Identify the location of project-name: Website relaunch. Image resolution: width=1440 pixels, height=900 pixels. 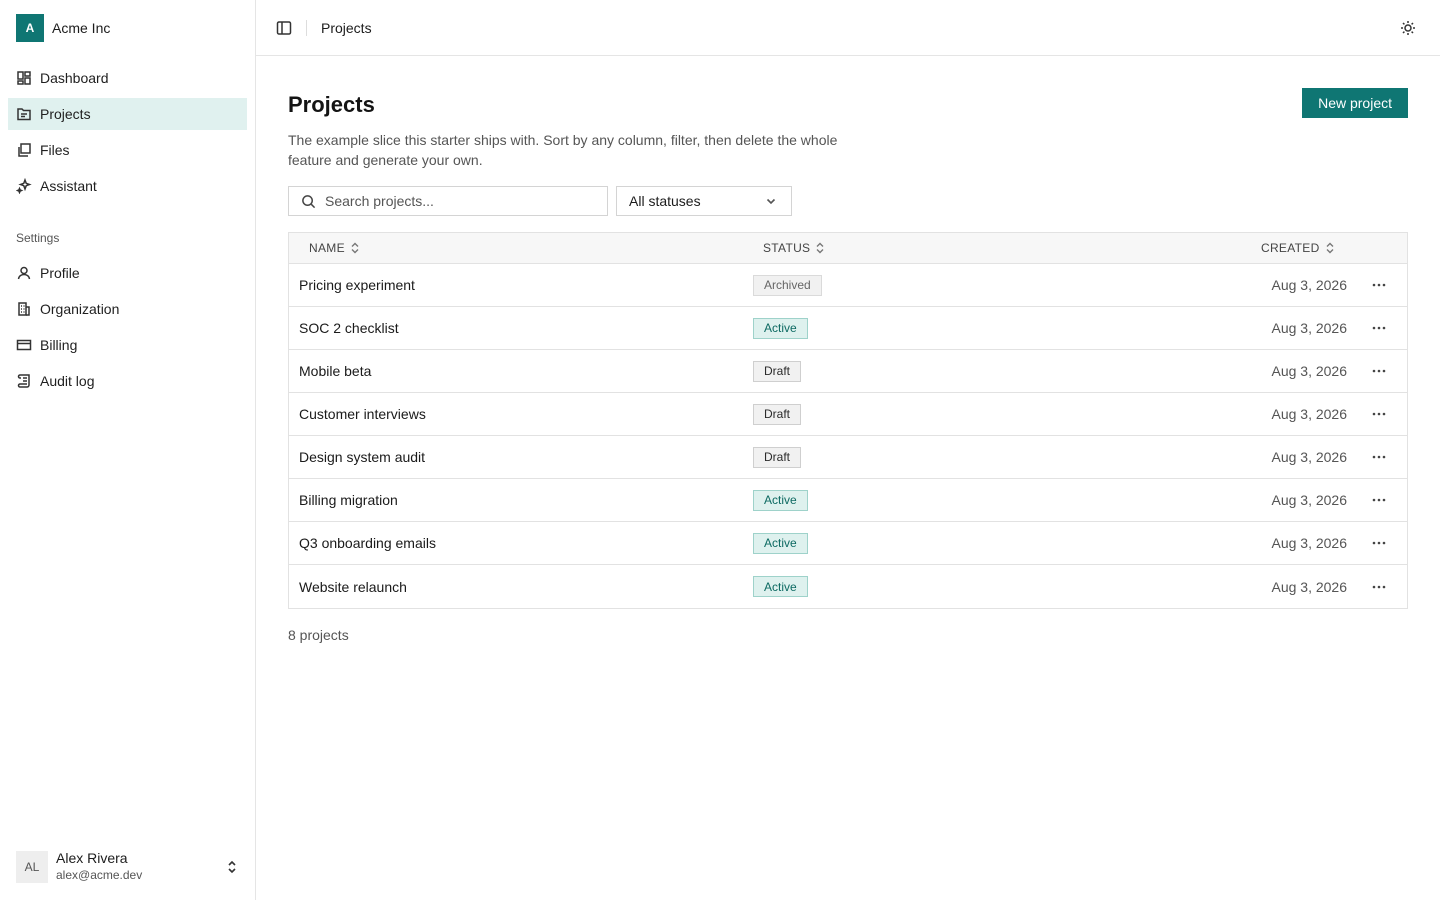
(353, 587).